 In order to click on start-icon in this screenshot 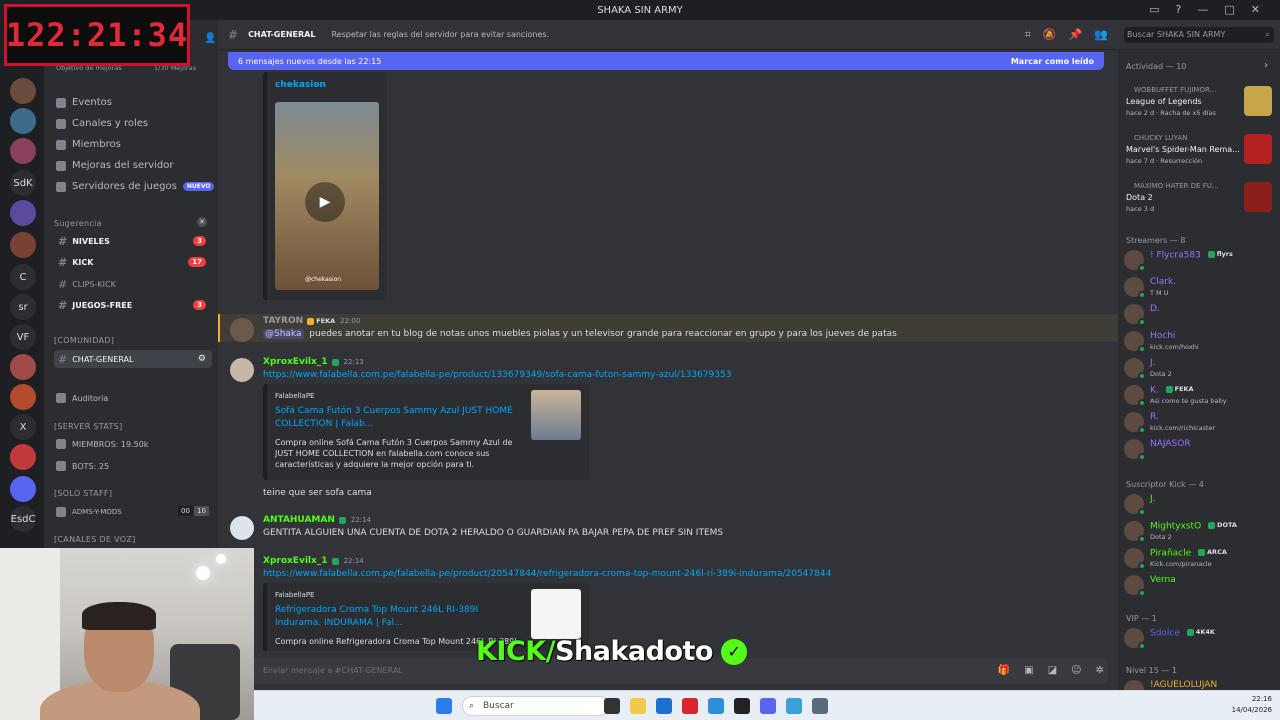, I will do `click(444, 706)`.